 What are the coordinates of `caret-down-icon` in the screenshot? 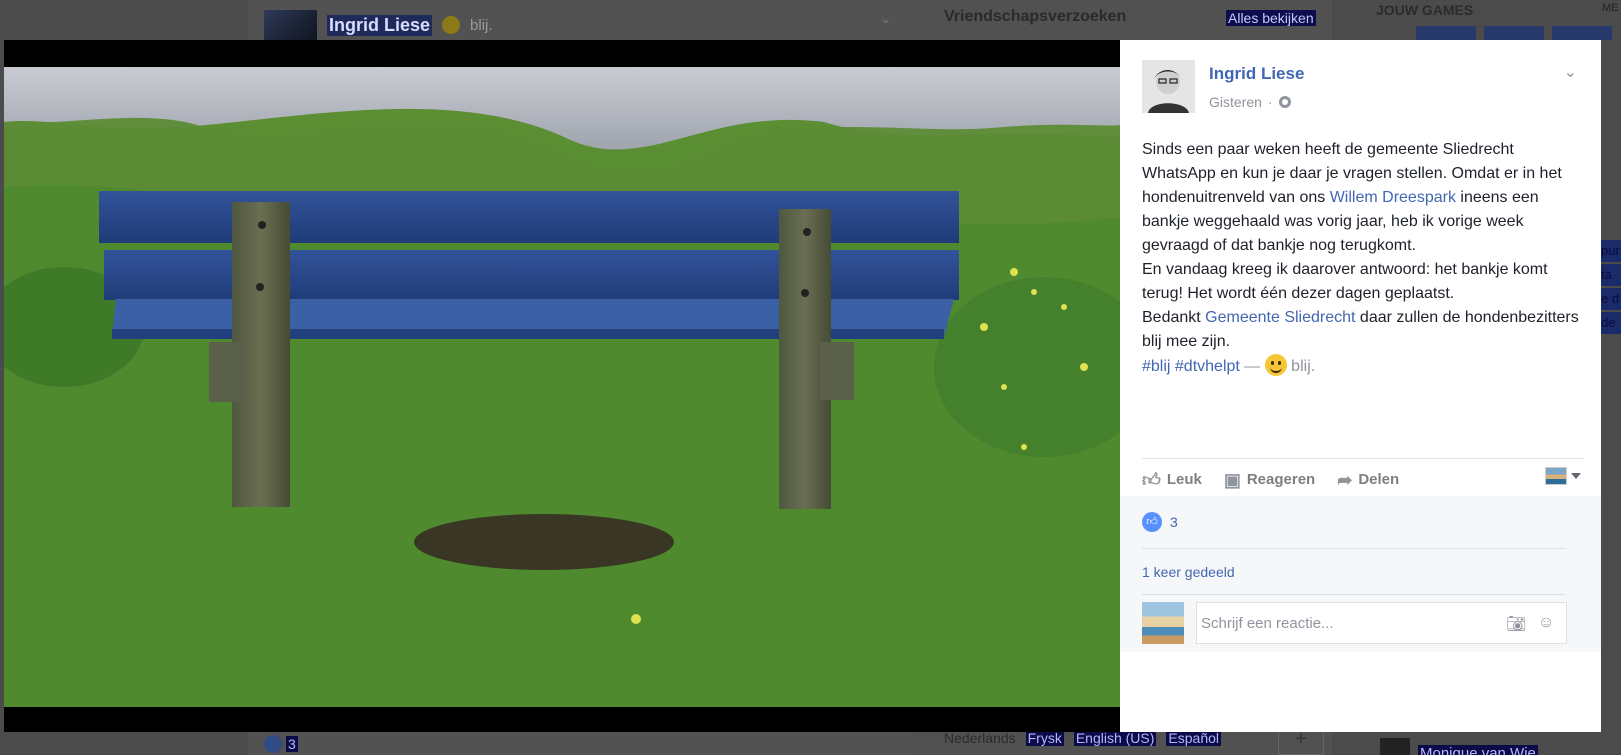 It's located at (1576, 476).